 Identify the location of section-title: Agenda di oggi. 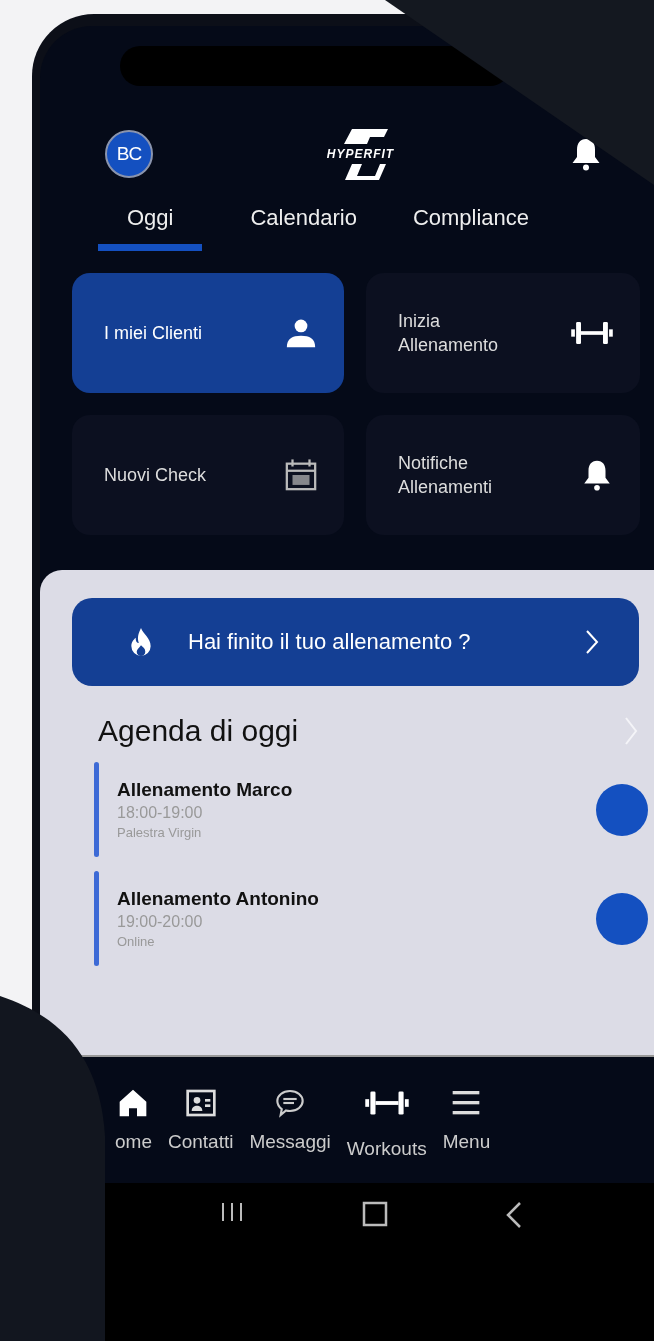
(198, 731).